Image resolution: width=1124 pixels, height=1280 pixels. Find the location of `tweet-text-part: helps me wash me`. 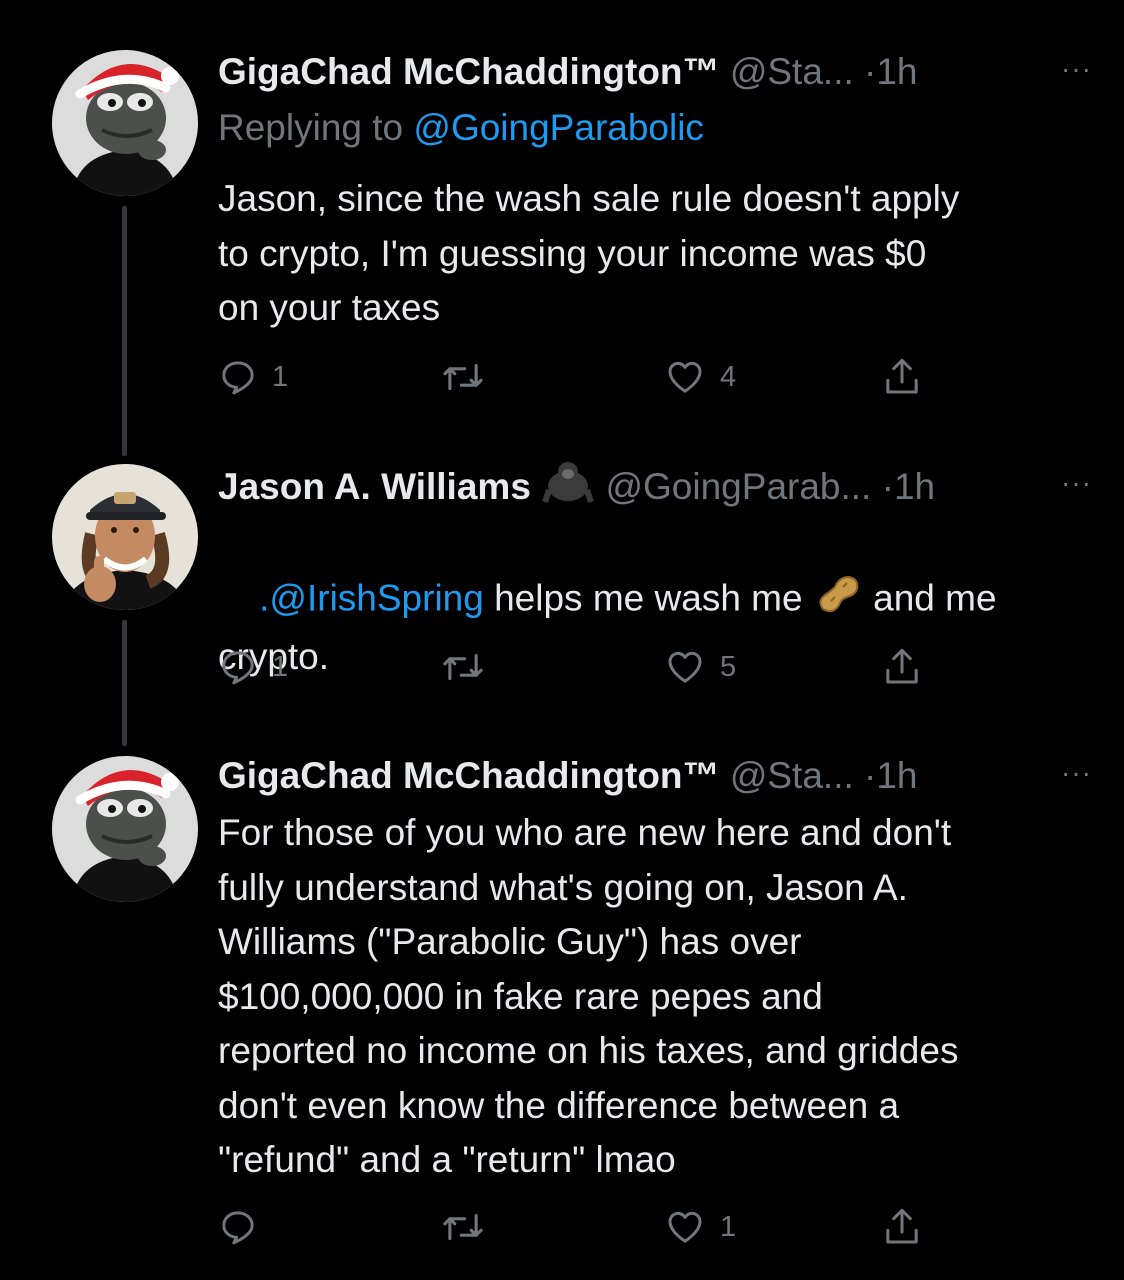

tweet-text-part: helps me wash me is located at coordinates (648, 598).